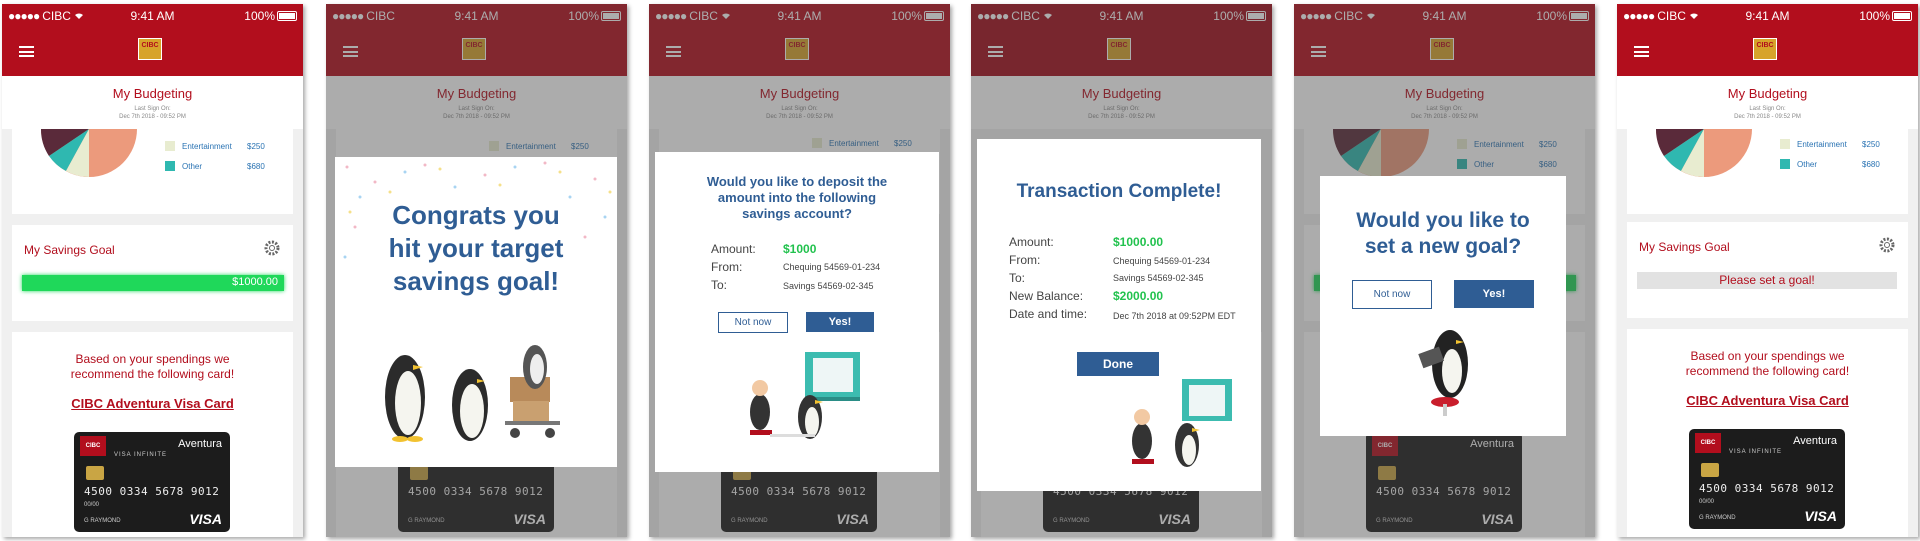 The width and height of the screenshot is (1920, 541). I want to click on new-goal-line: Would you like to, so click(1443, 220).